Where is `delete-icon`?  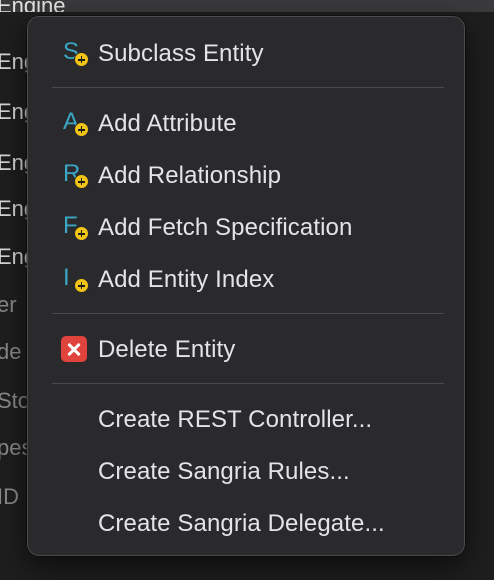
delete-icon is located at coordinates (76, 350).